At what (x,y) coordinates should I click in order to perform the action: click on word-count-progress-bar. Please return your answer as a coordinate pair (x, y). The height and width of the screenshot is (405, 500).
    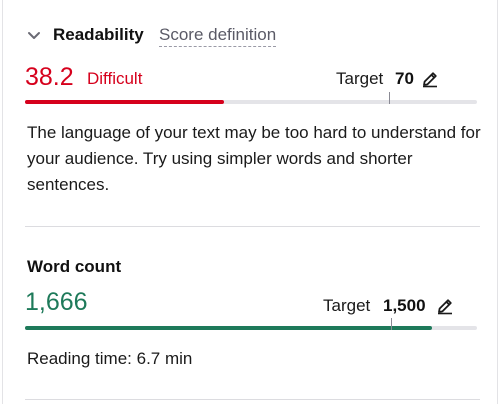
    Looking at the image, I should click on (251, 324).